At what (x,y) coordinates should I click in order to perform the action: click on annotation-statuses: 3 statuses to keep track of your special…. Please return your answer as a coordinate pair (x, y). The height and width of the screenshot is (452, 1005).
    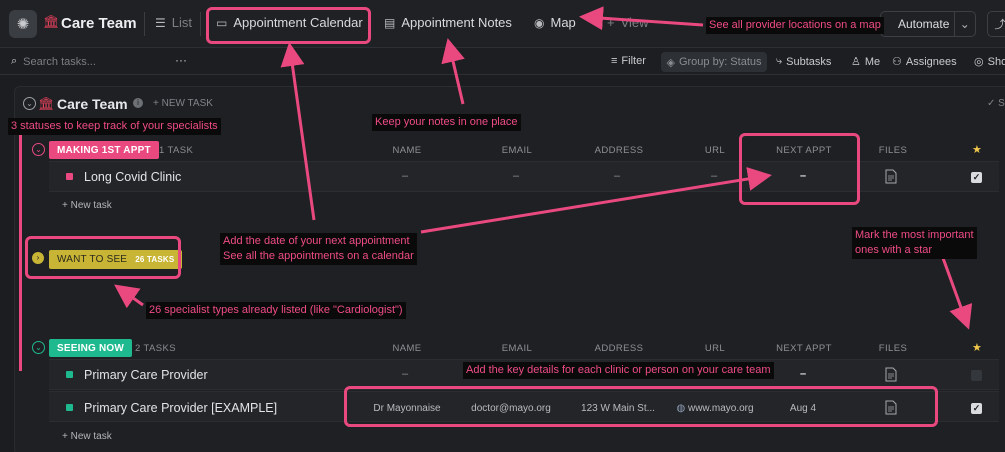
    Looking at the image, I should click on (114, 126).